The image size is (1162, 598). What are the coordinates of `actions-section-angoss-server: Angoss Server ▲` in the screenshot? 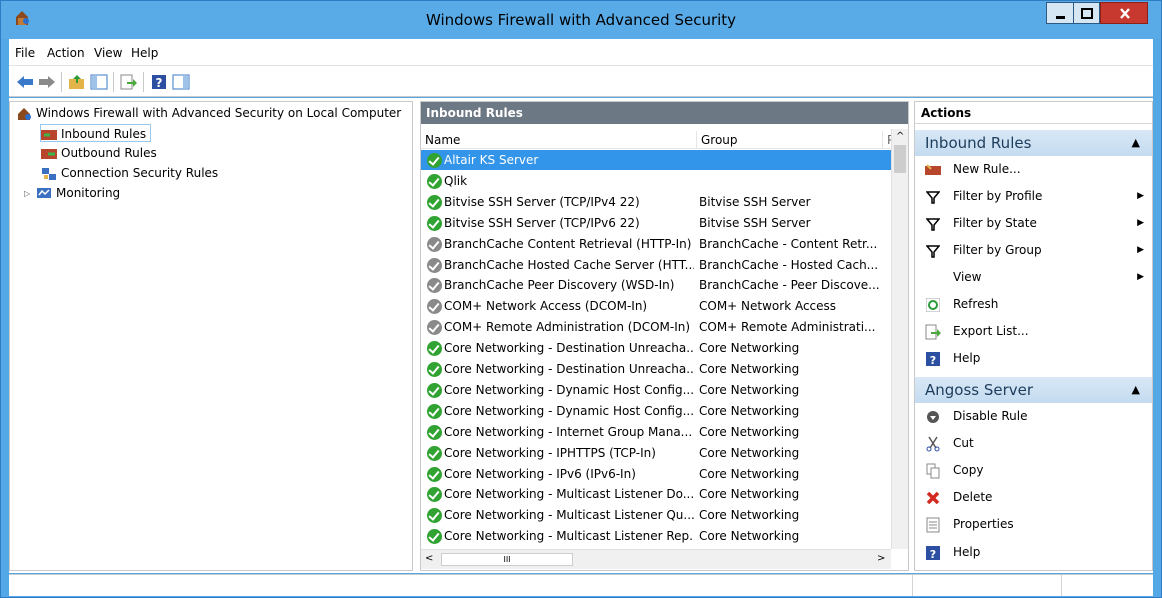 It's located at (1033, 390).